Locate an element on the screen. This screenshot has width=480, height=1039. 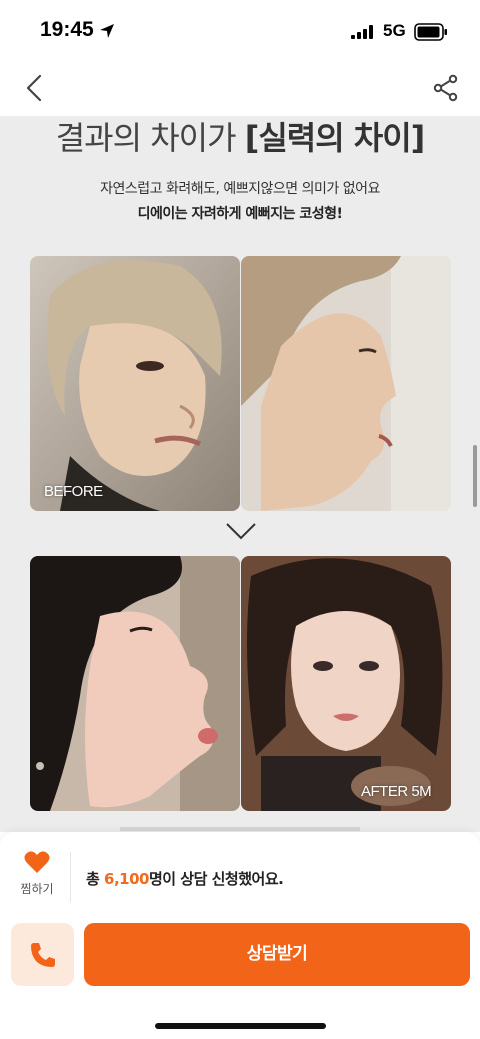
battery-icon is located at coordinates (430, 32).